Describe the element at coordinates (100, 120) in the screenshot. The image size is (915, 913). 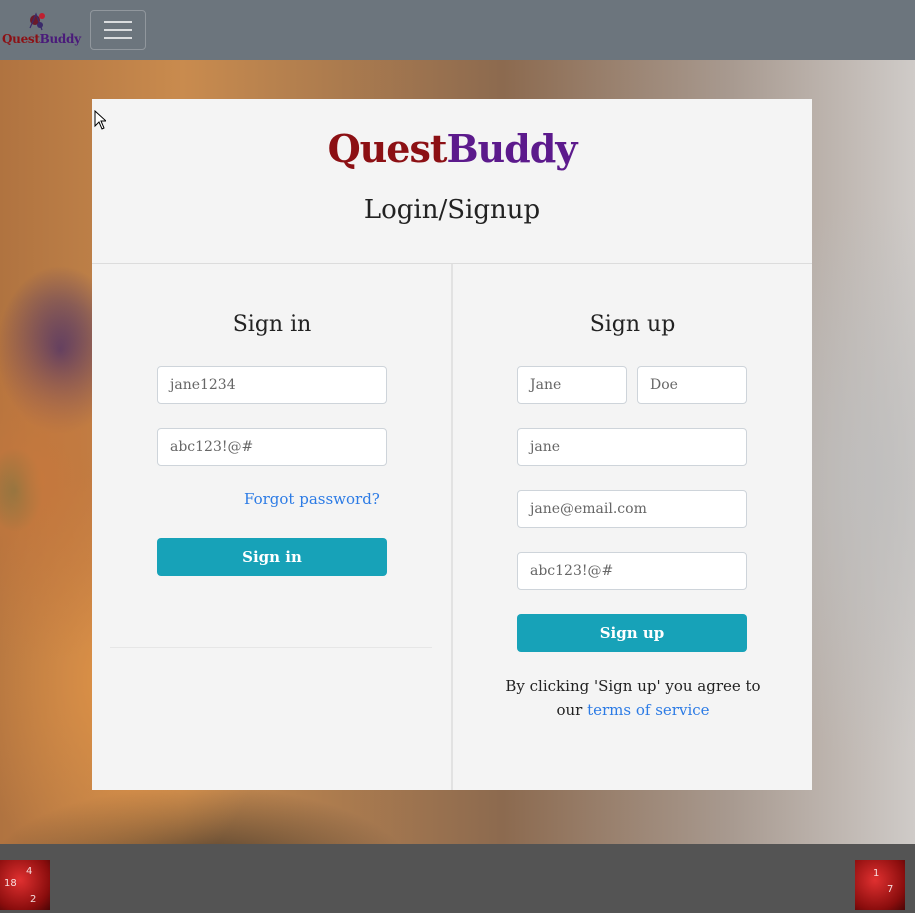
I see `mouse-pointer-icon` at that location.